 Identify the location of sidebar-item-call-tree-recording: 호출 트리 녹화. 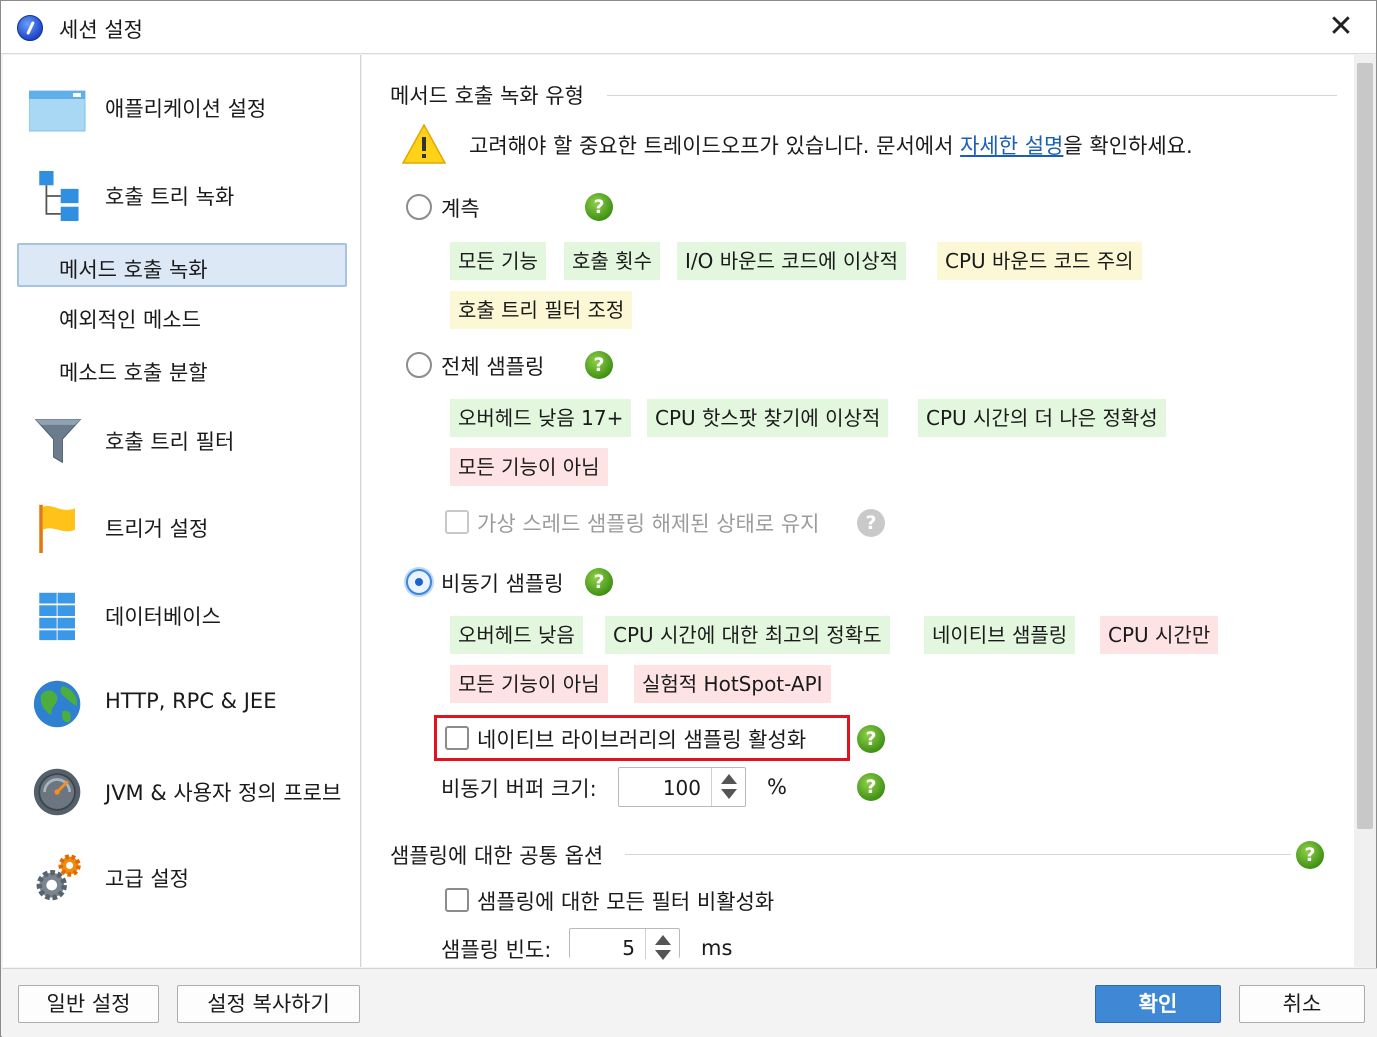
(181, 195).